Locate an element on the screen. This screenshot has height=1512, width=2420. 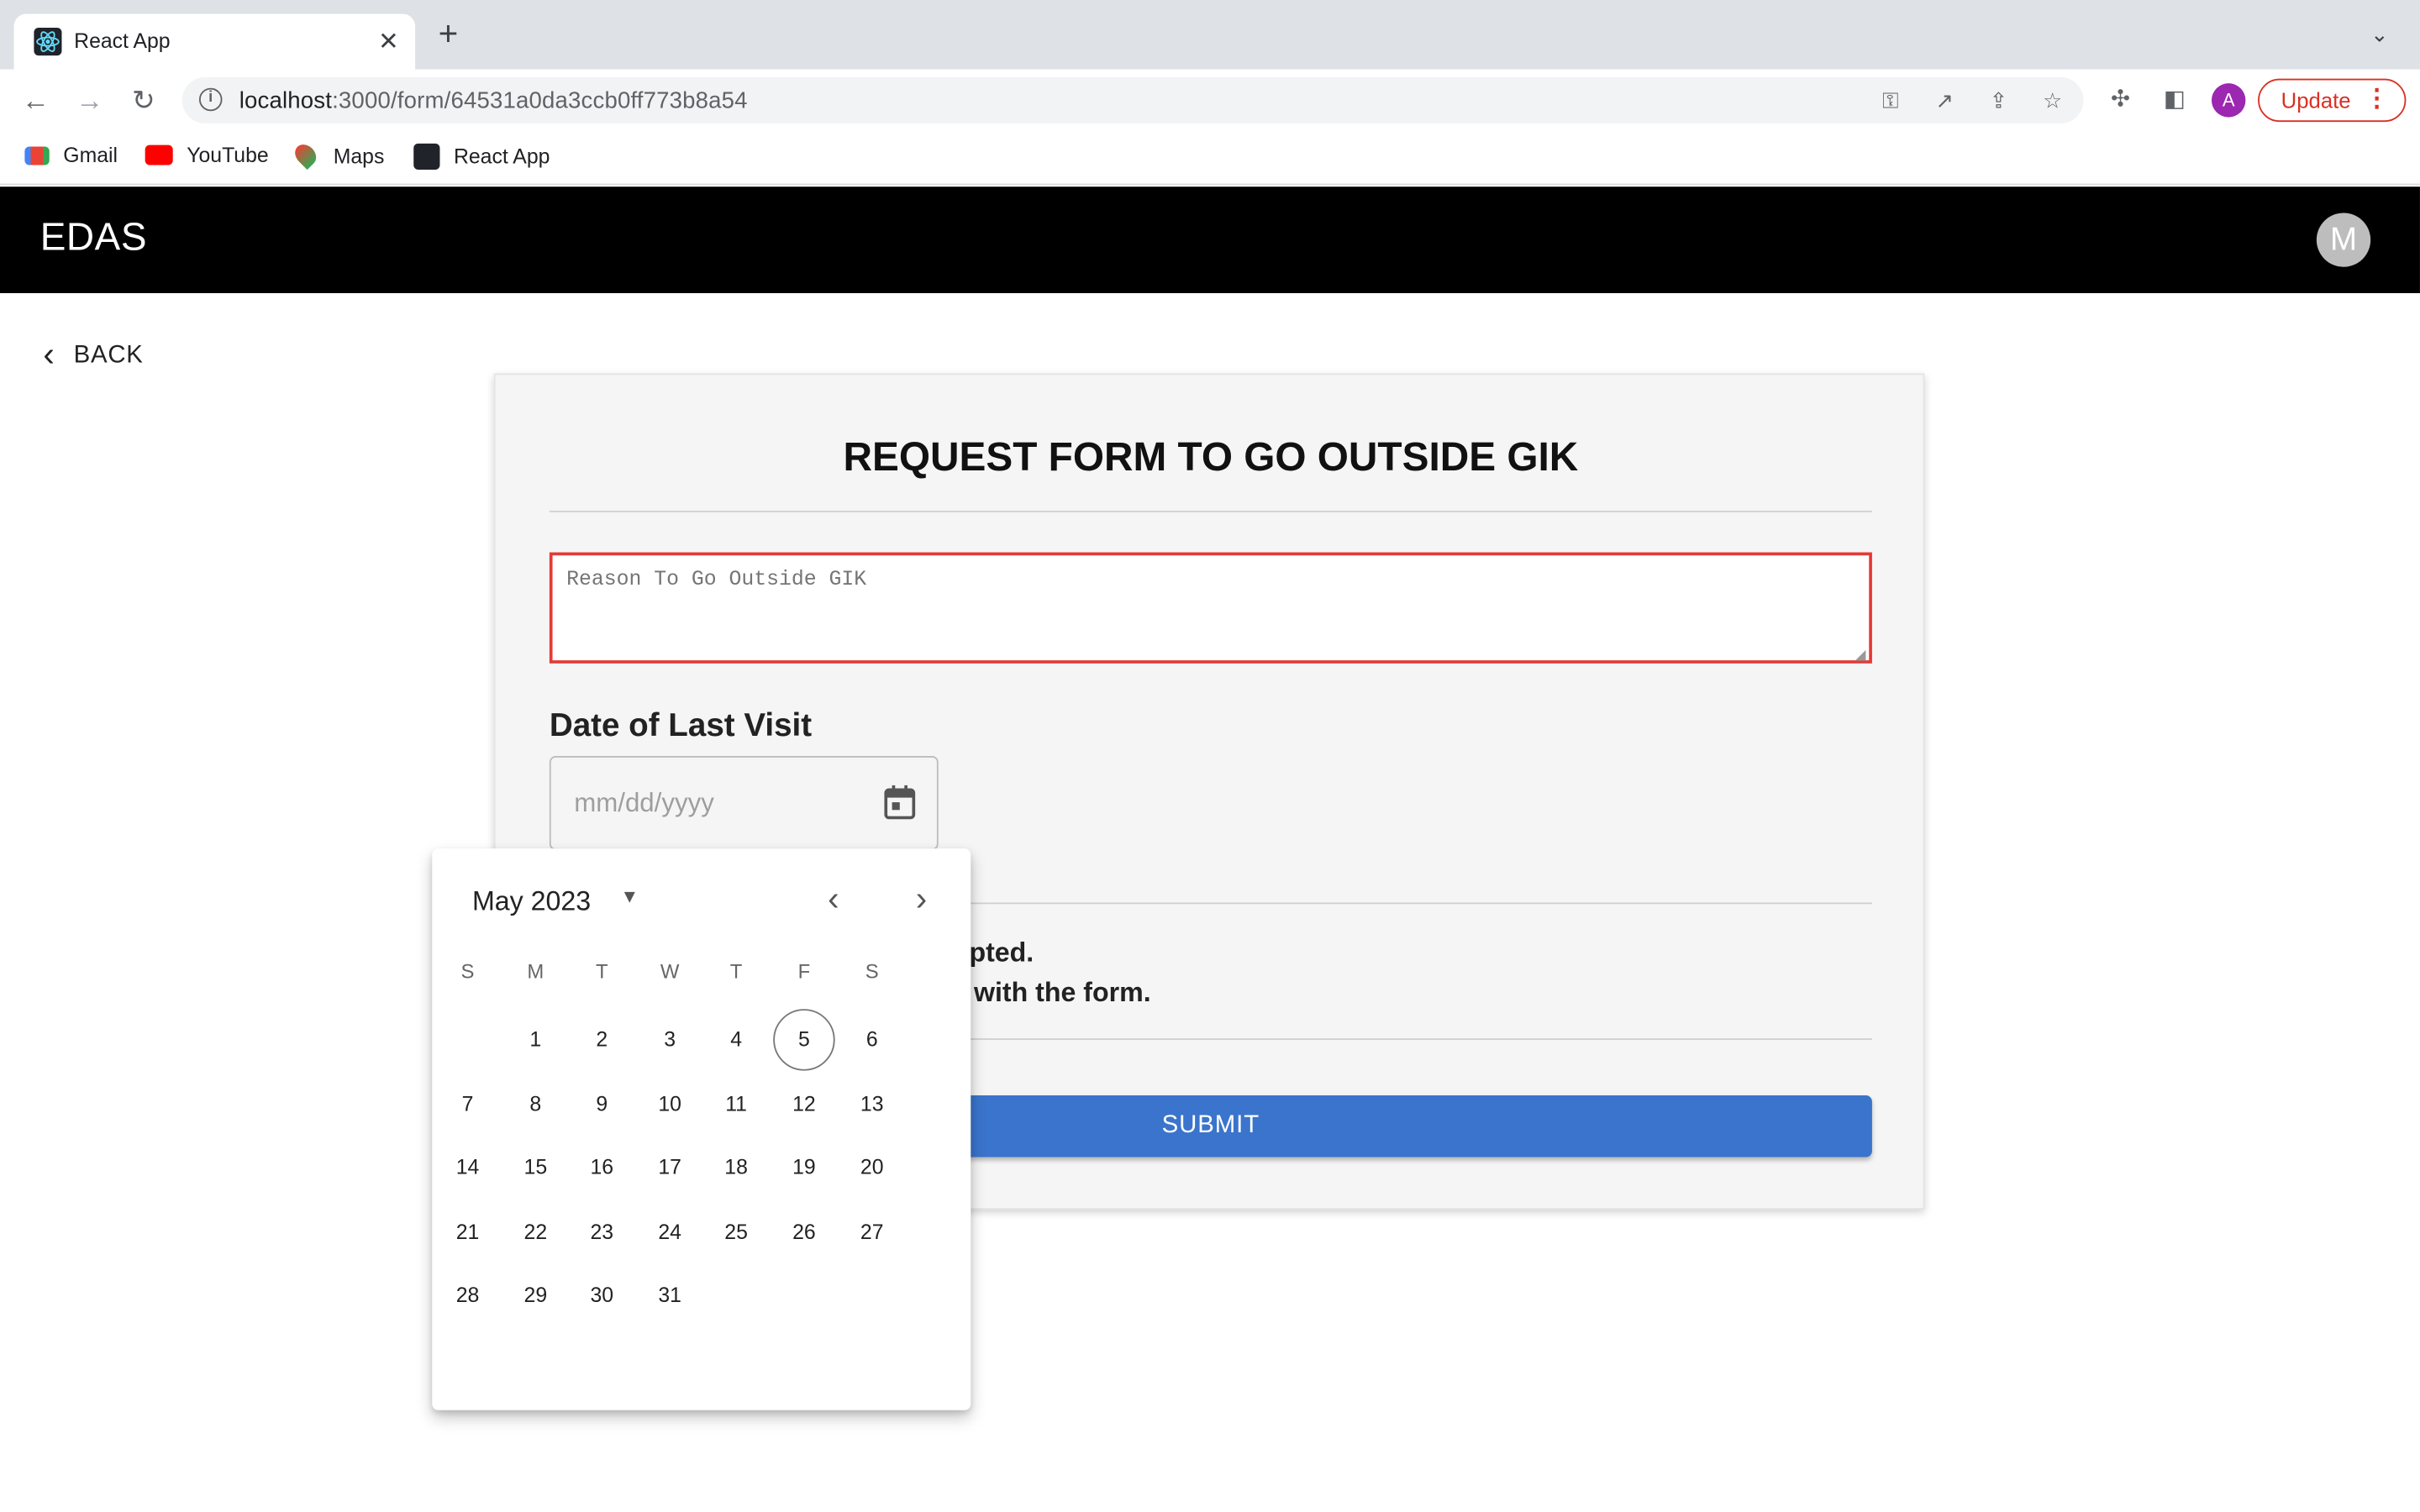
notice-text-1: pted. is located at coordinates (1001, 952).